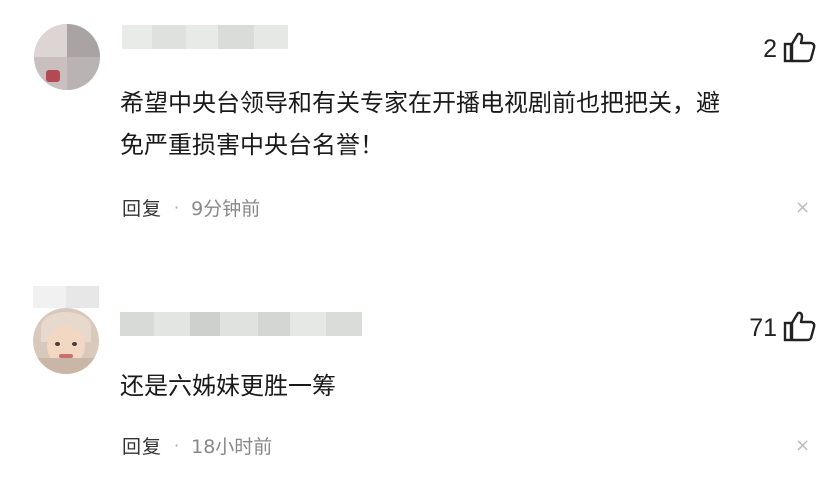  Describe the element at coordinates (420, 103) in the screenshot. I see `comment-text-line: 希望中央台领导和有关专家在开播电视剧前也把把关，避` at that location.